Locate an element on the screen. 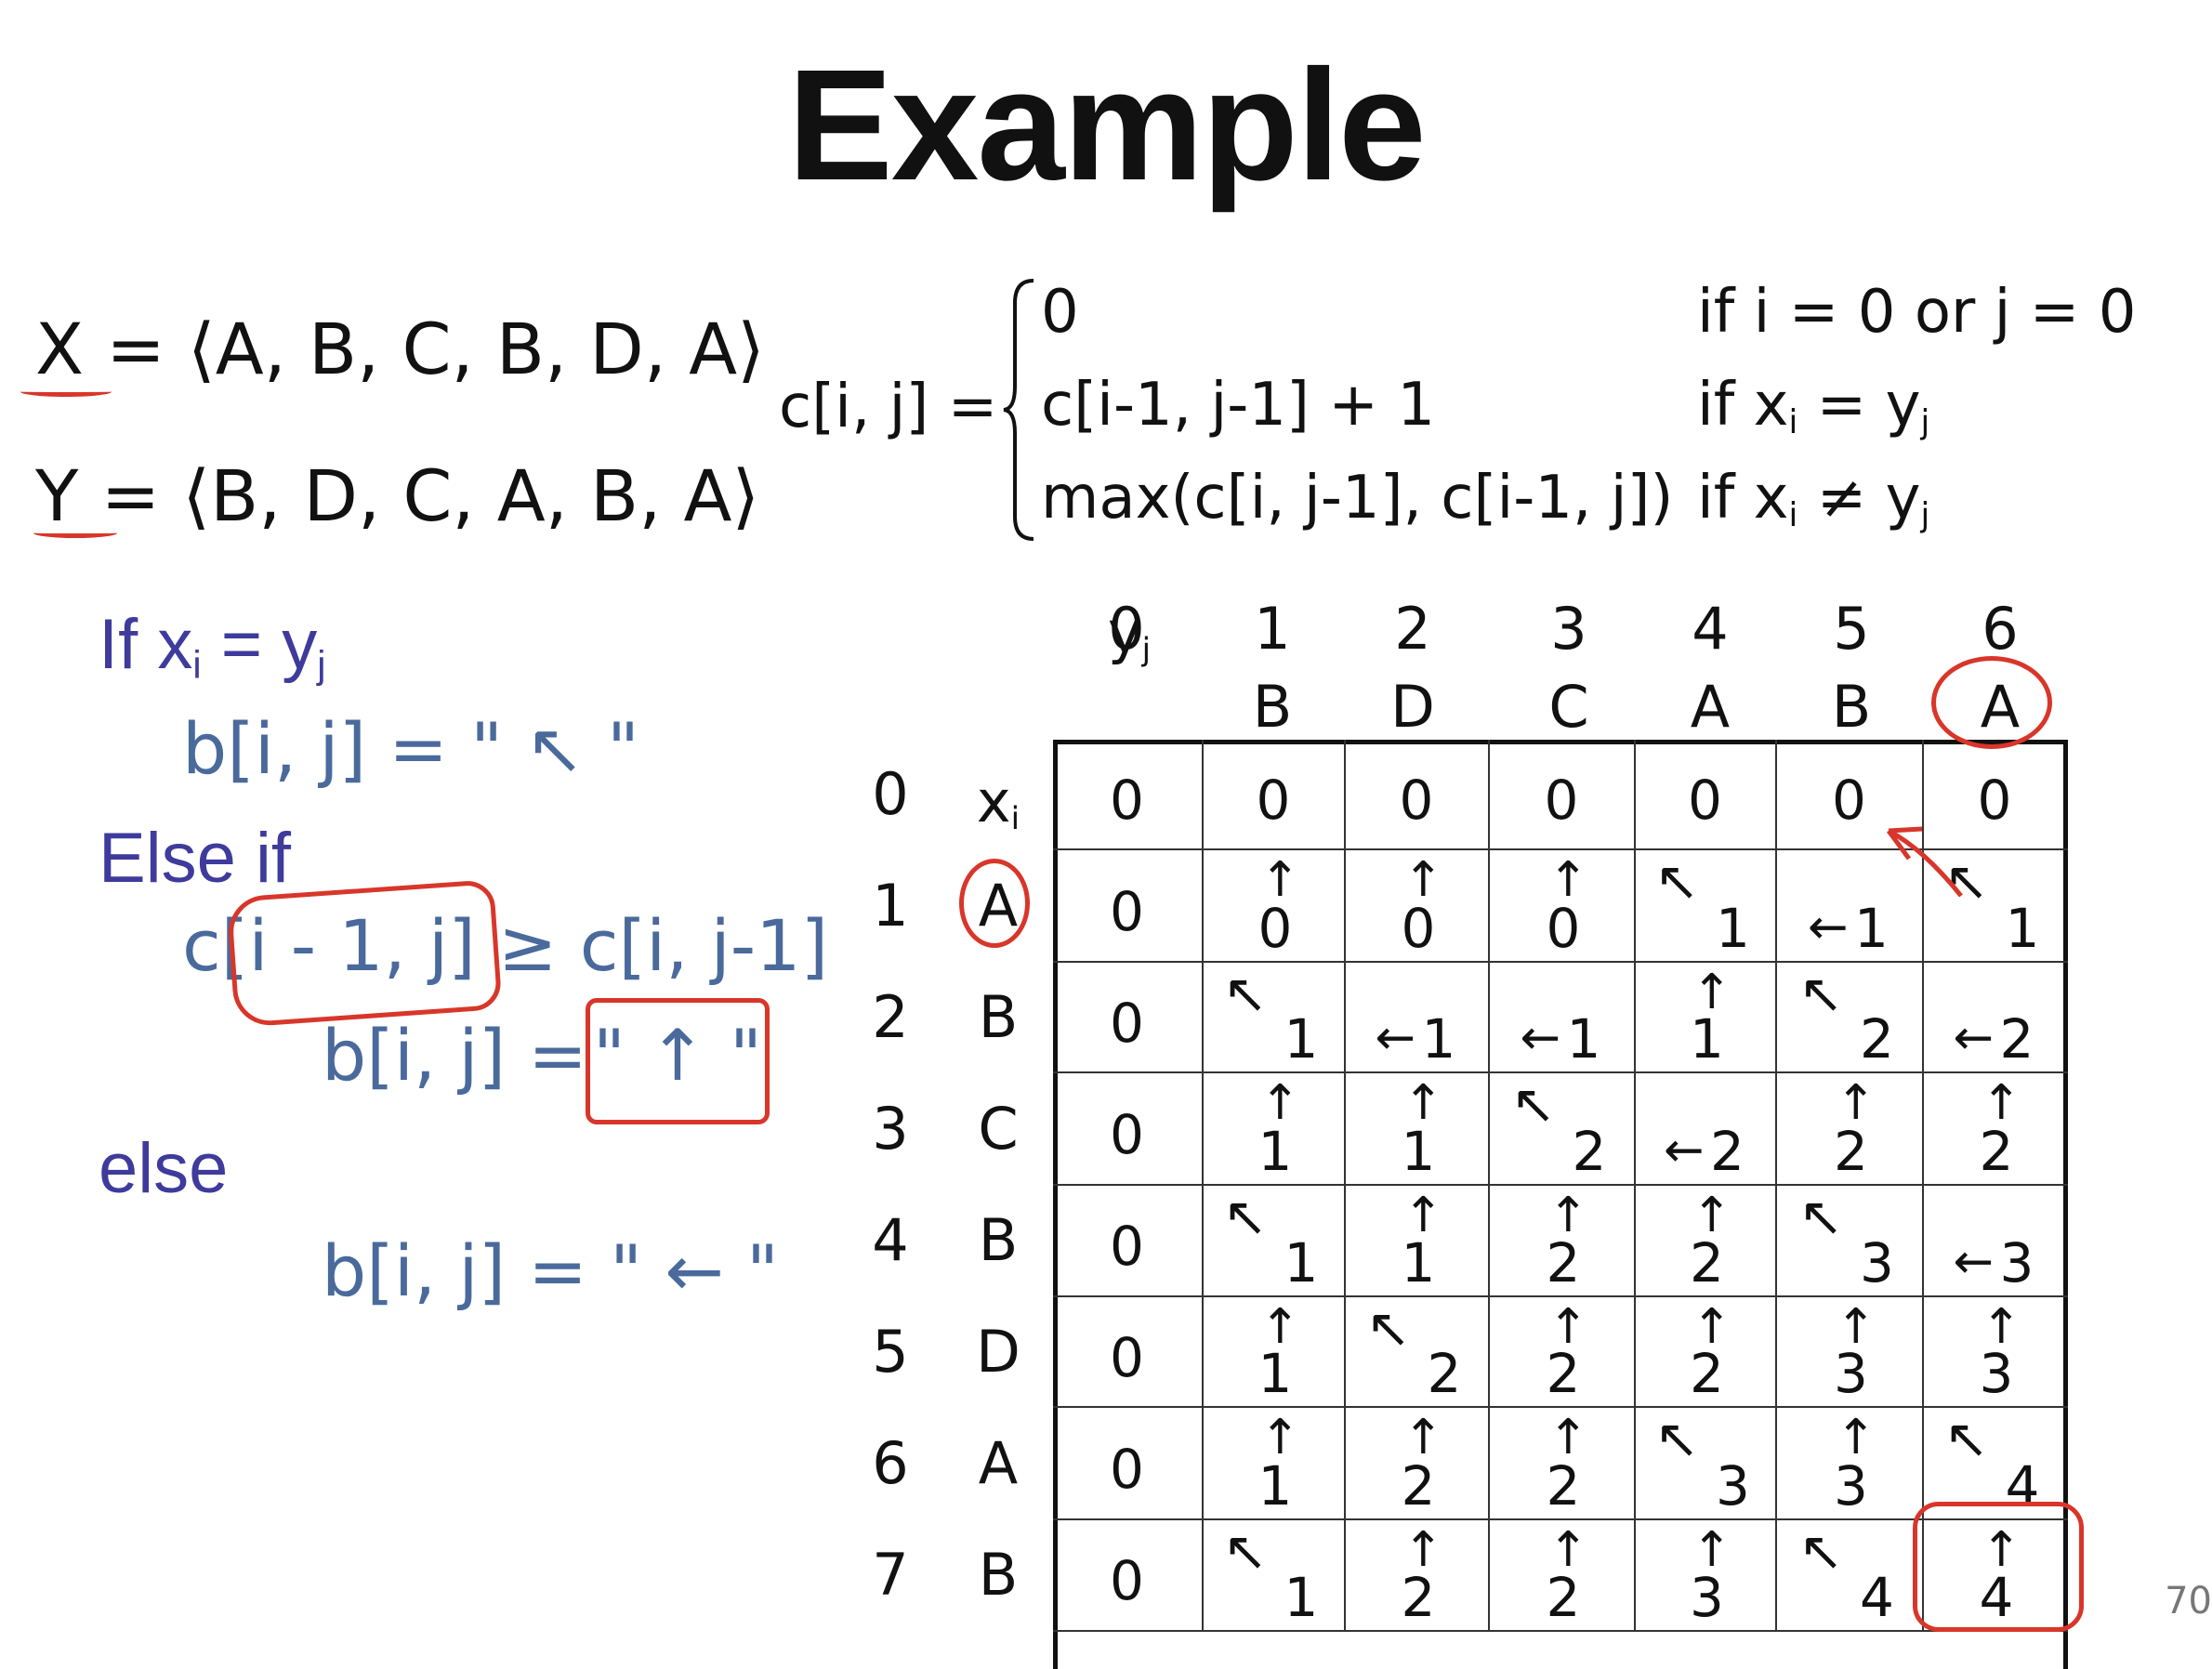 This screenshot has height=1669, width=2212. recurrence-brace is located at coordinates (1019, 410).